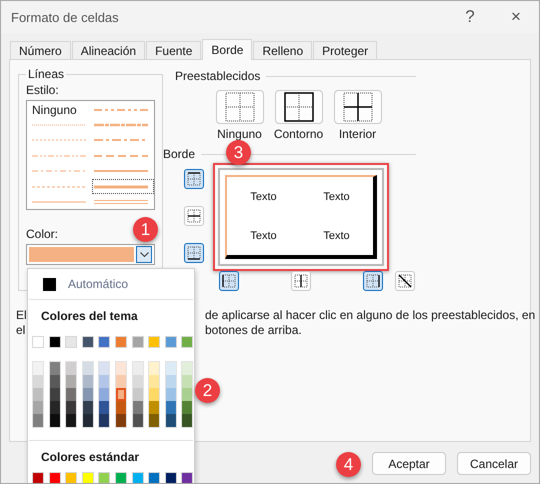 This screenshot has height=484, width=540. What do you see at coordinates (470, 17) in the screenshot?
I see `help-button: ?` at bounding box center [470, 17].